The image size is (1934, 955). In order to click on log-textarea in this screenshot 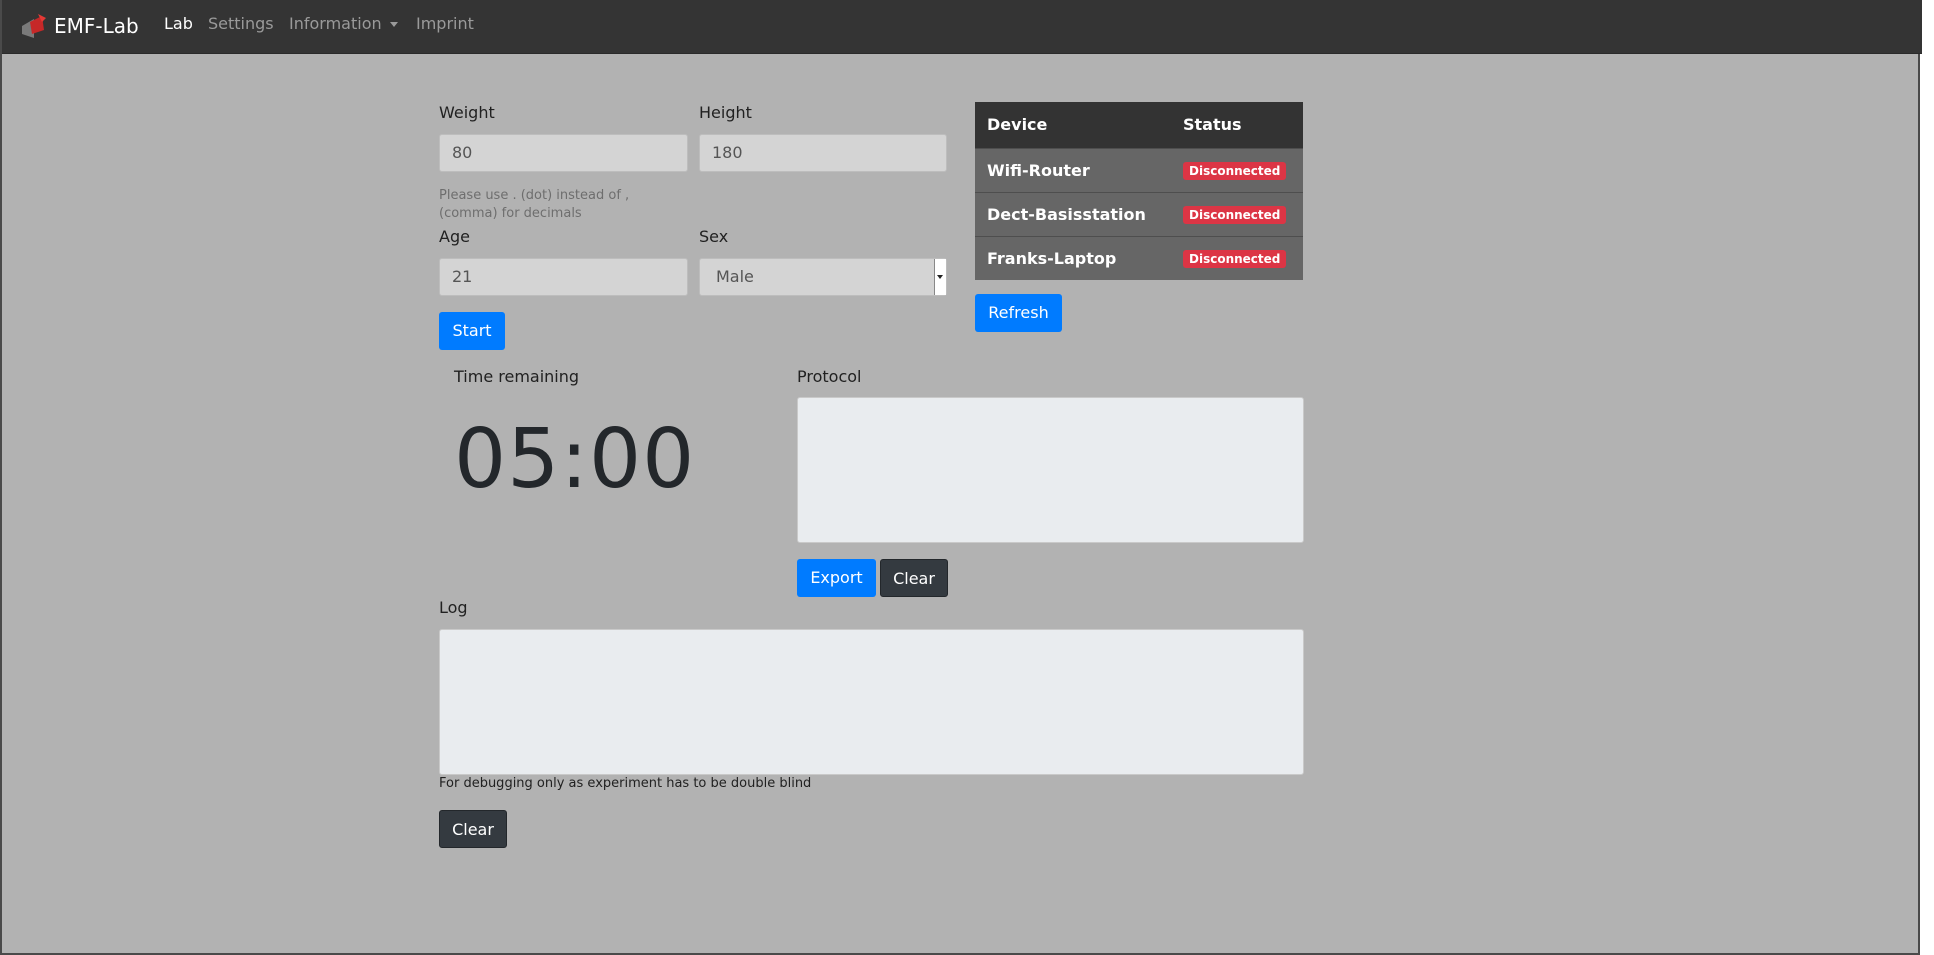, I will do `click(871, 702)`.